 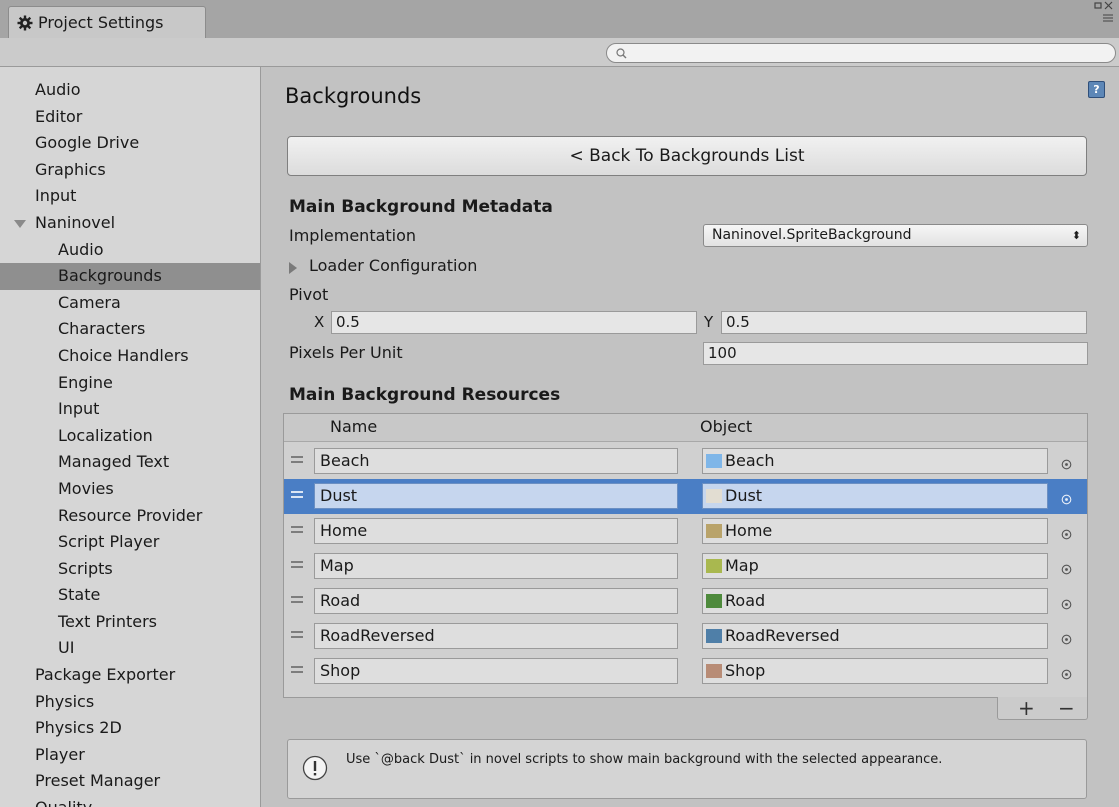 I want to click on add-item-button: +, so click(x=1026, y=708).